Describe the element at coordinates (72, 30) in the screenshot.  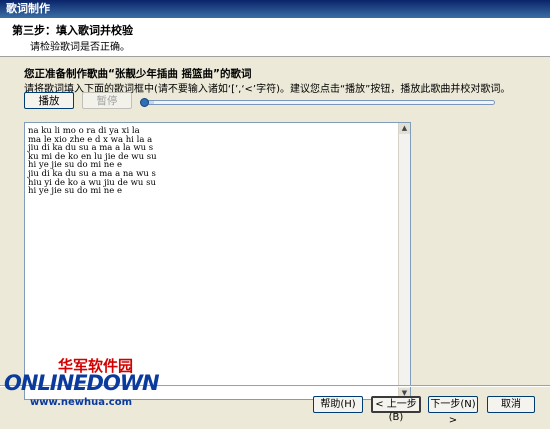
I see `step-title: 第三步：填入歌词并校验` at that location.